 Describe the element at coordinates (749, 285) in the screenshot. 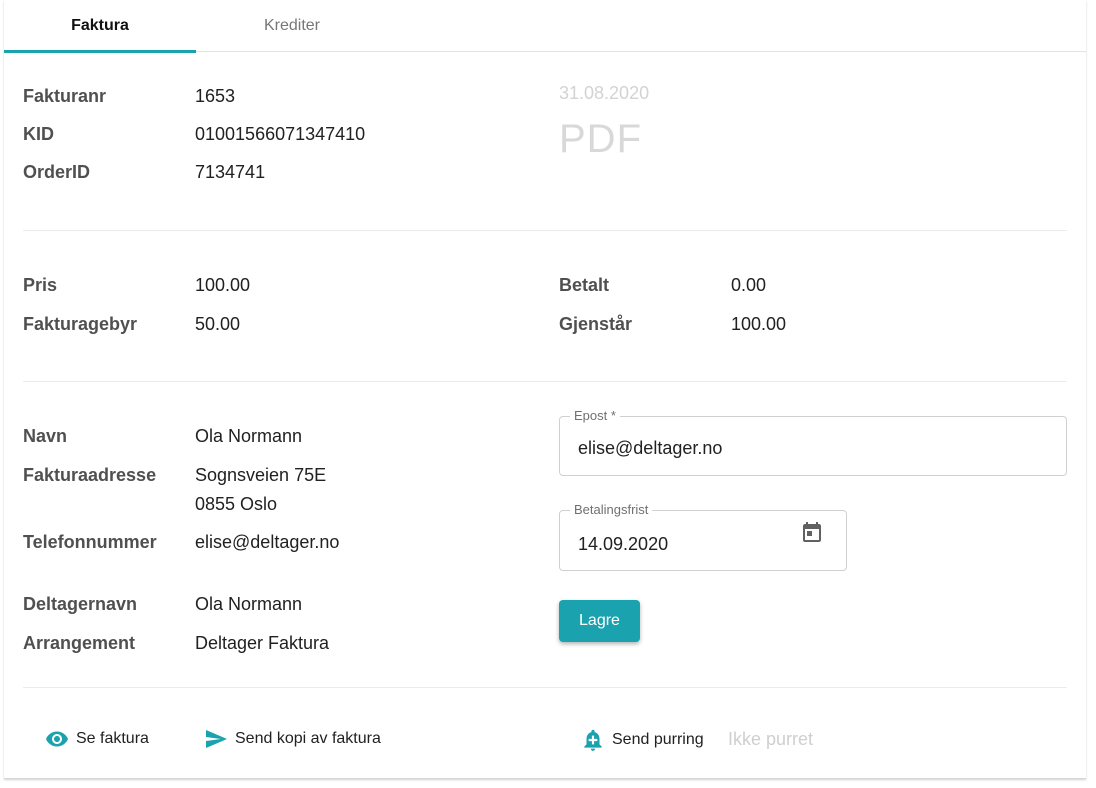

I see `betalt-value: 0.00` at that location.